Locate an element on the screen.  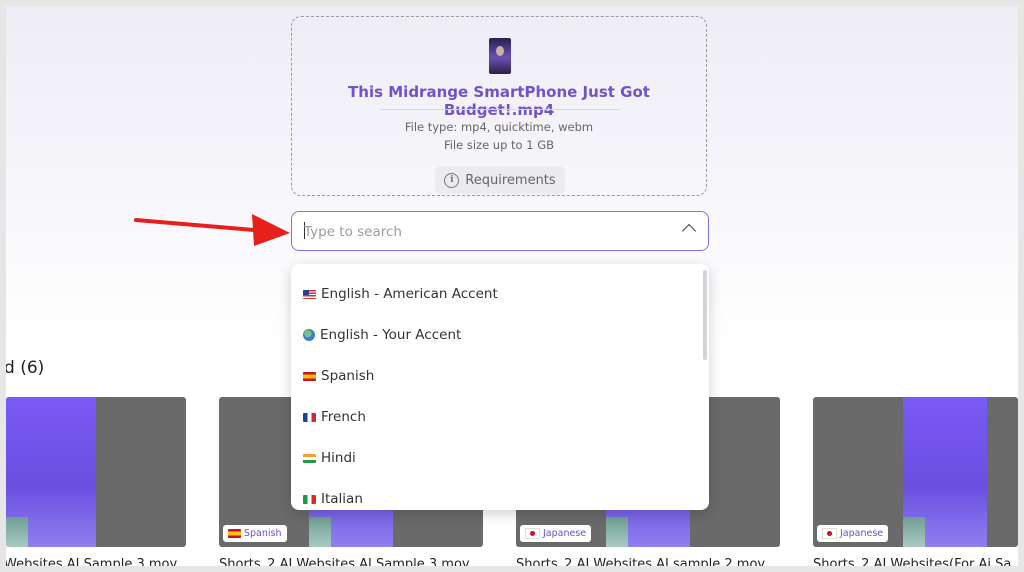
language-badge: Spanish is located at coordinates (255, 533).